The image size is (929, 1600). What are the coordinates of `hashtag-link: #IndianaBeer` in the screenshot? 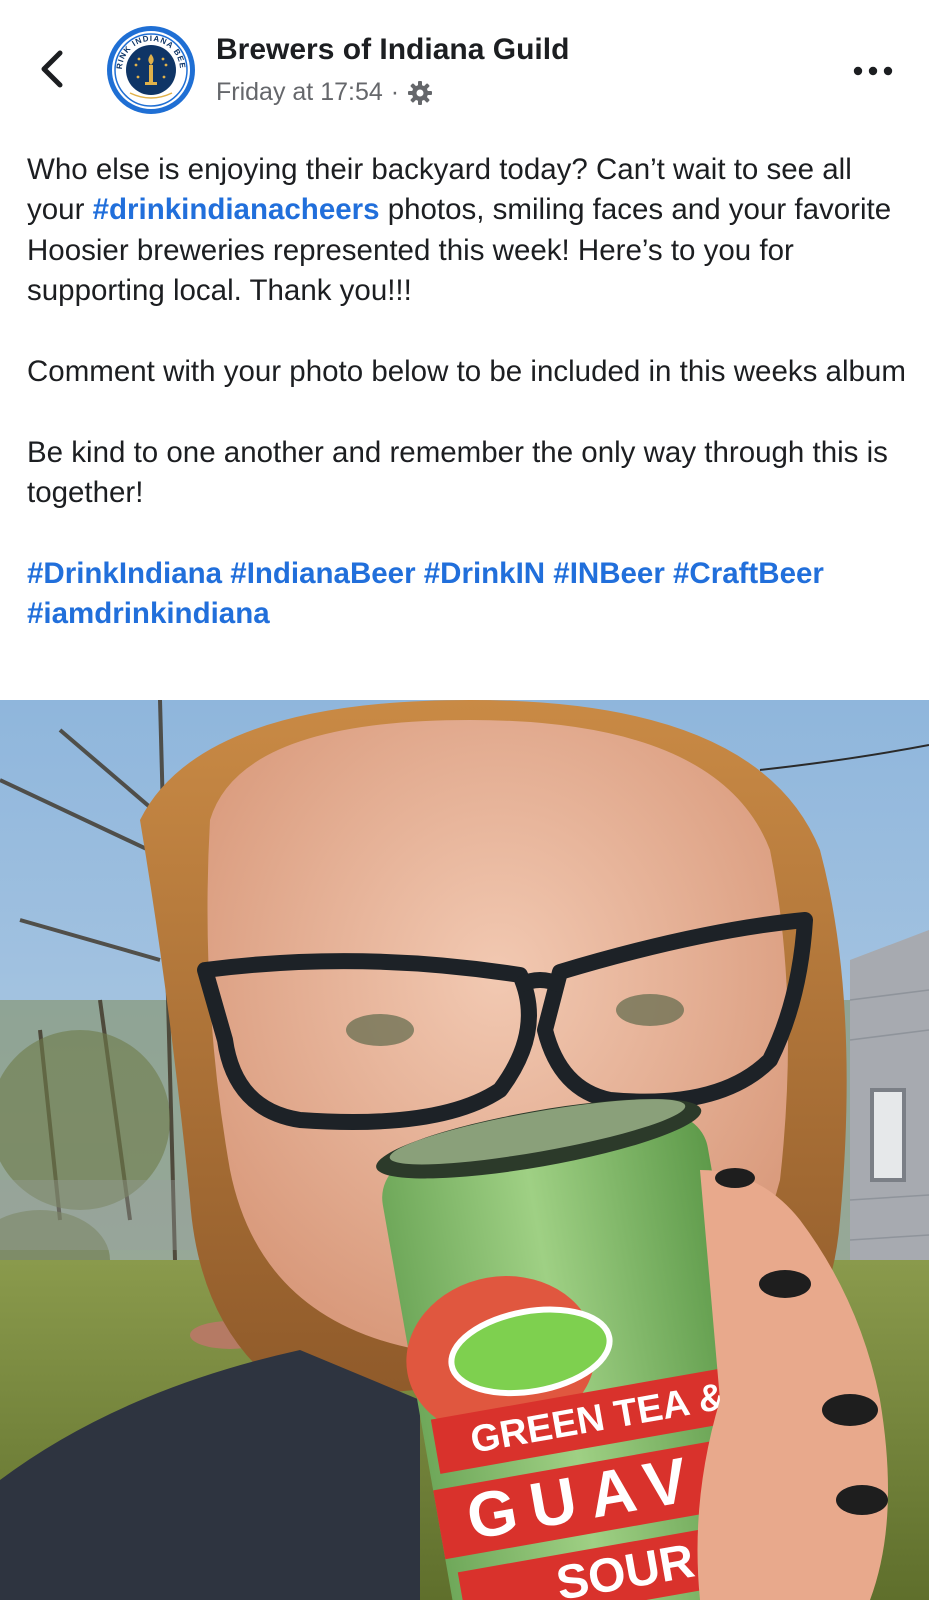 It's located at (322, 573).